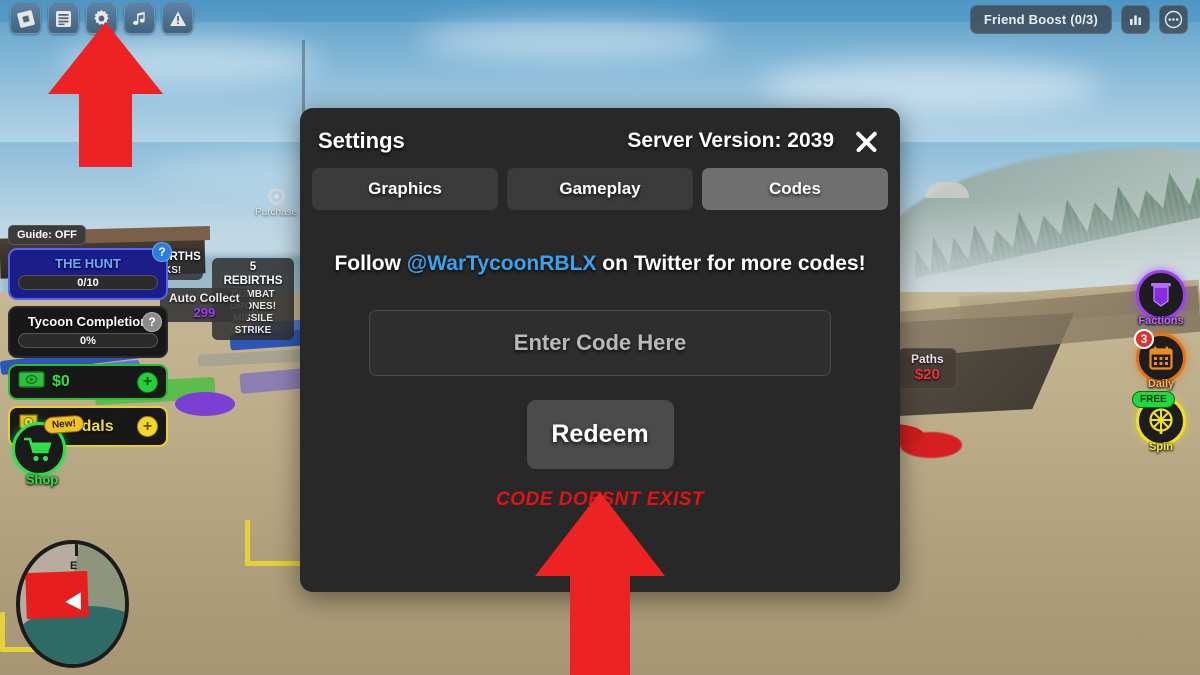 The width and height of the screenshot is (1200, 675). I want to click on redeem-button: Redeem, so click(600, 434).